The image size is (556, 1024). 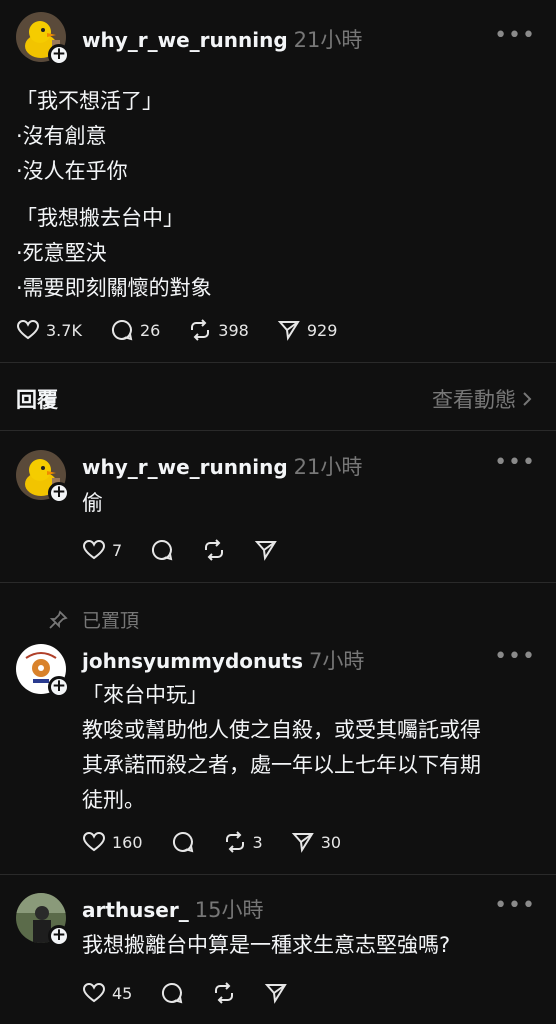 What do you see at coordinates (199, 993) in the screenshot?
I see `reply-actions: 45` at bounding box center [199, 993].